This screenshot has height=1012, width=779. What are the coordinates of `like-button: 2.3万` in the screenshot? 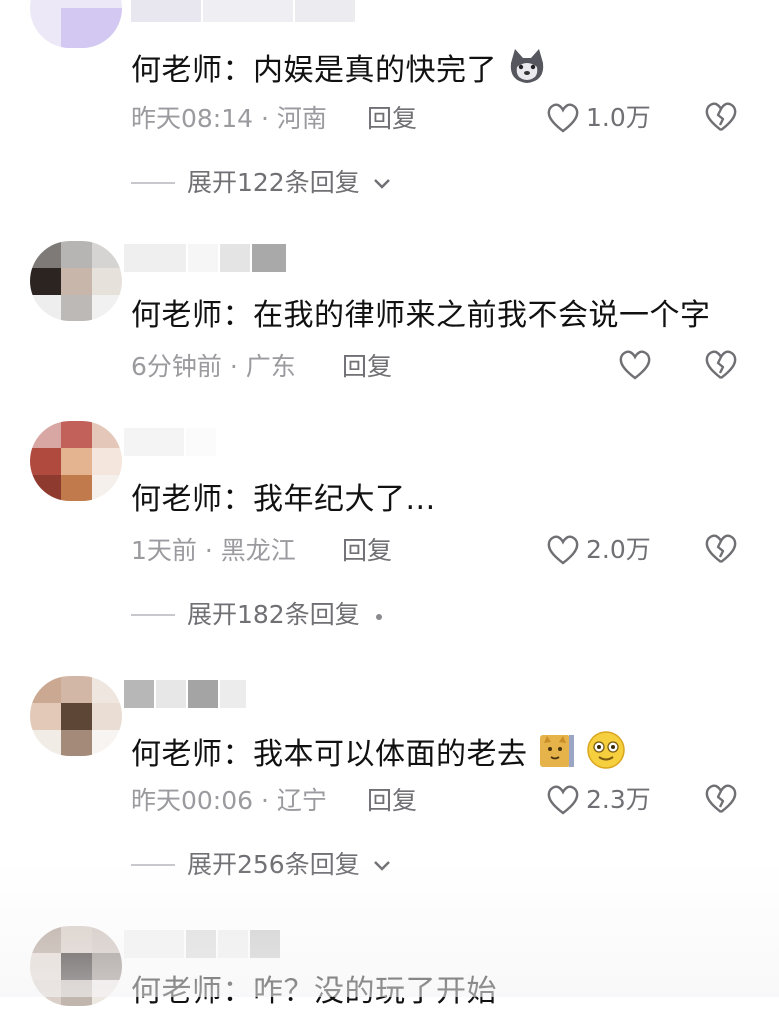 It's located at (598, 800).